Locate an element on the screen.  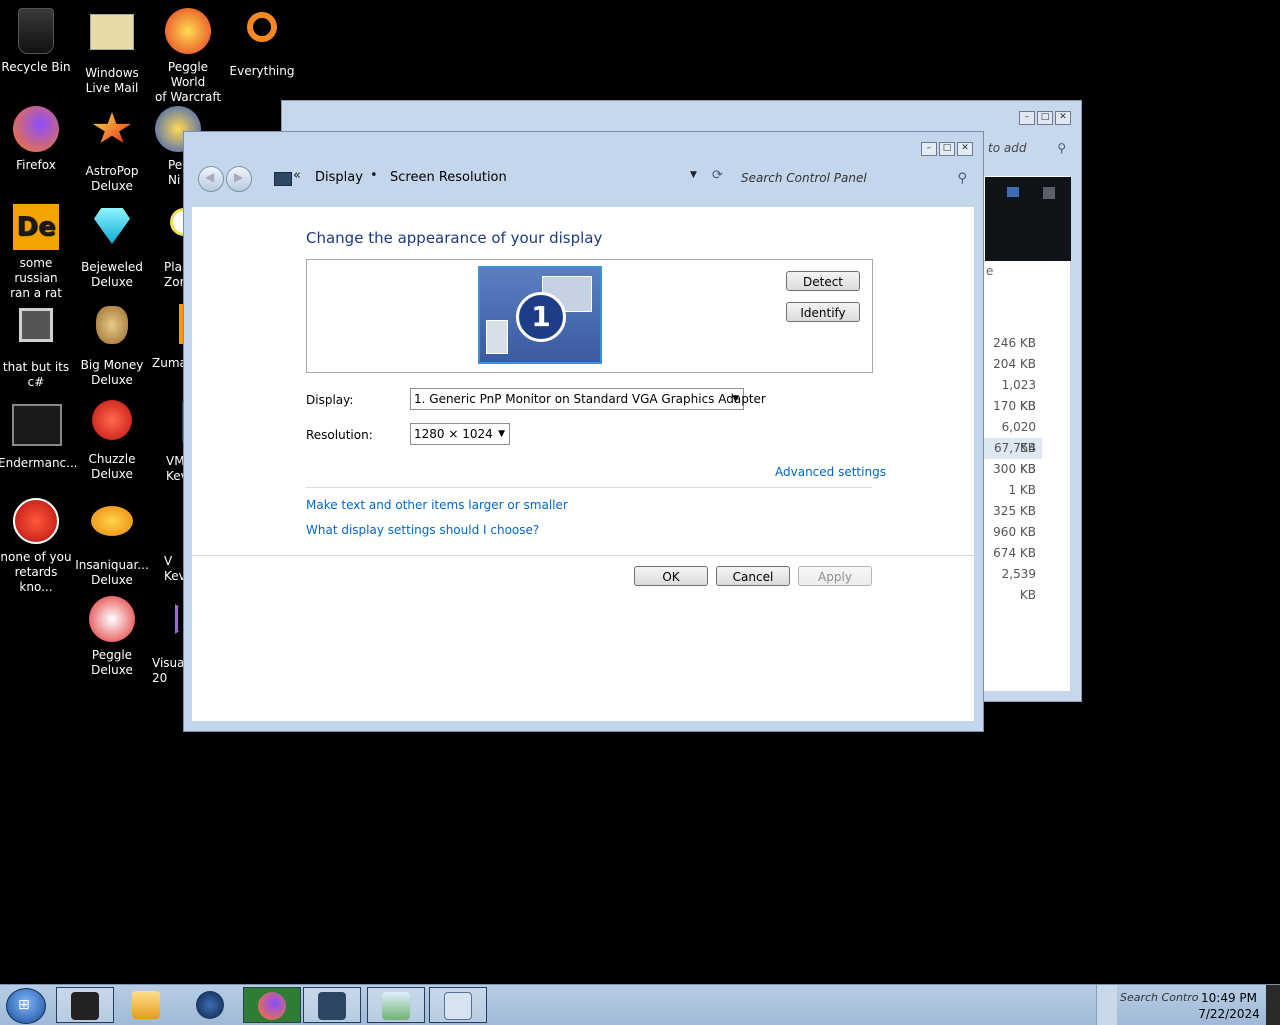
desktop-icon-big-money: Big Money Deluxe is located at coordinates (112, 345).